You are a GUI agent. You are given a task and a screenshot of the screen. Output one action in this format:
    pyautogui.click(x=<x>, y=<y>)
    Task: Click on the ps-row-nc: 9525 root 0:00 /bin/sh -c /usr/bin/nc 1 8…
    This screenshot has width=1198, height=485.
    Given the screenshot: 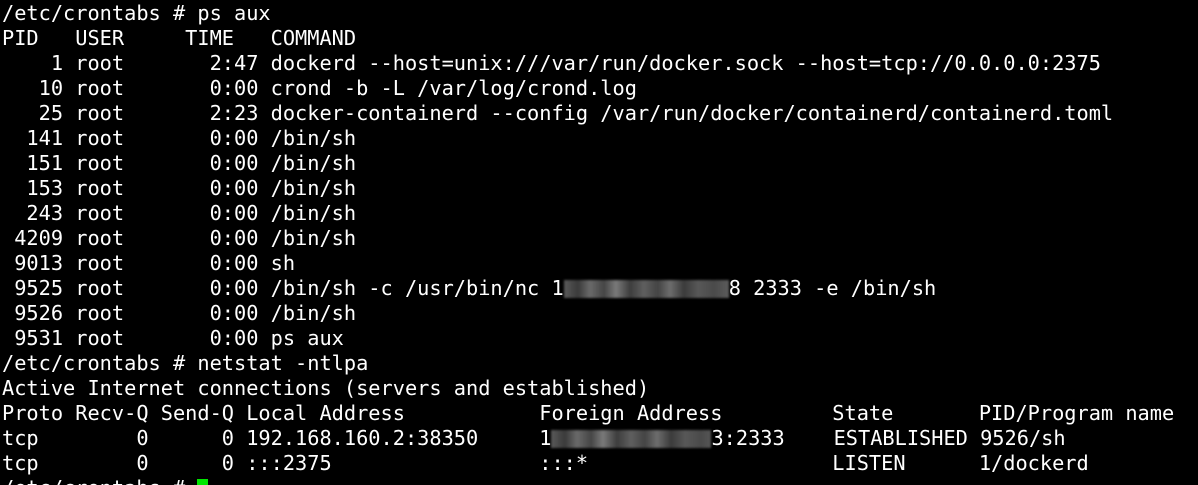 What is the action you would take?
    pyautogui.click(x=599, y=288)
    